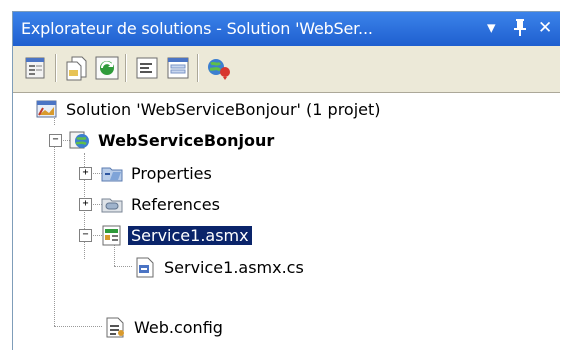  What do you see at coordinates (85, 173) in the screenshot?
I see `properties-expand-icon: +` at bounding box center [85, 173].